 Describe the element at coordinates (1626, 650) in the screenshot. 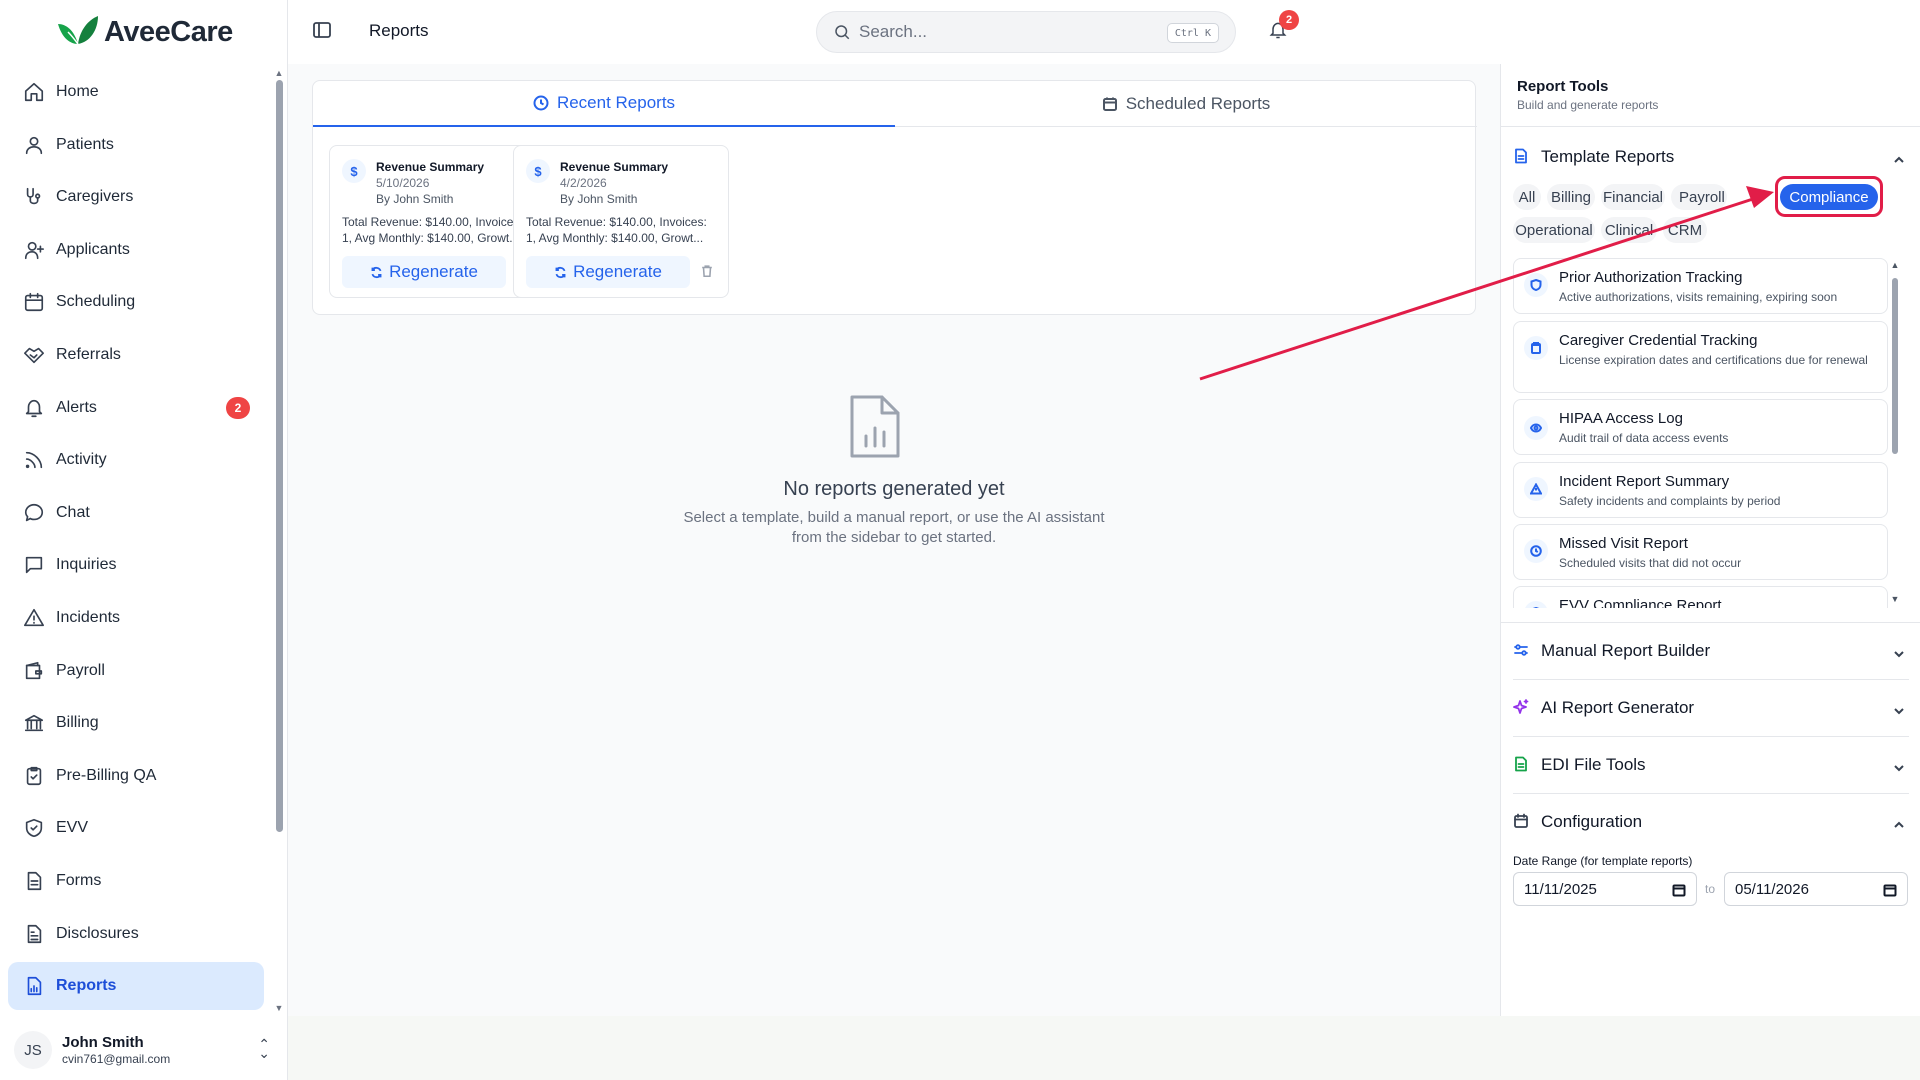

I see `section-label: Manual Report Builder` at that location.